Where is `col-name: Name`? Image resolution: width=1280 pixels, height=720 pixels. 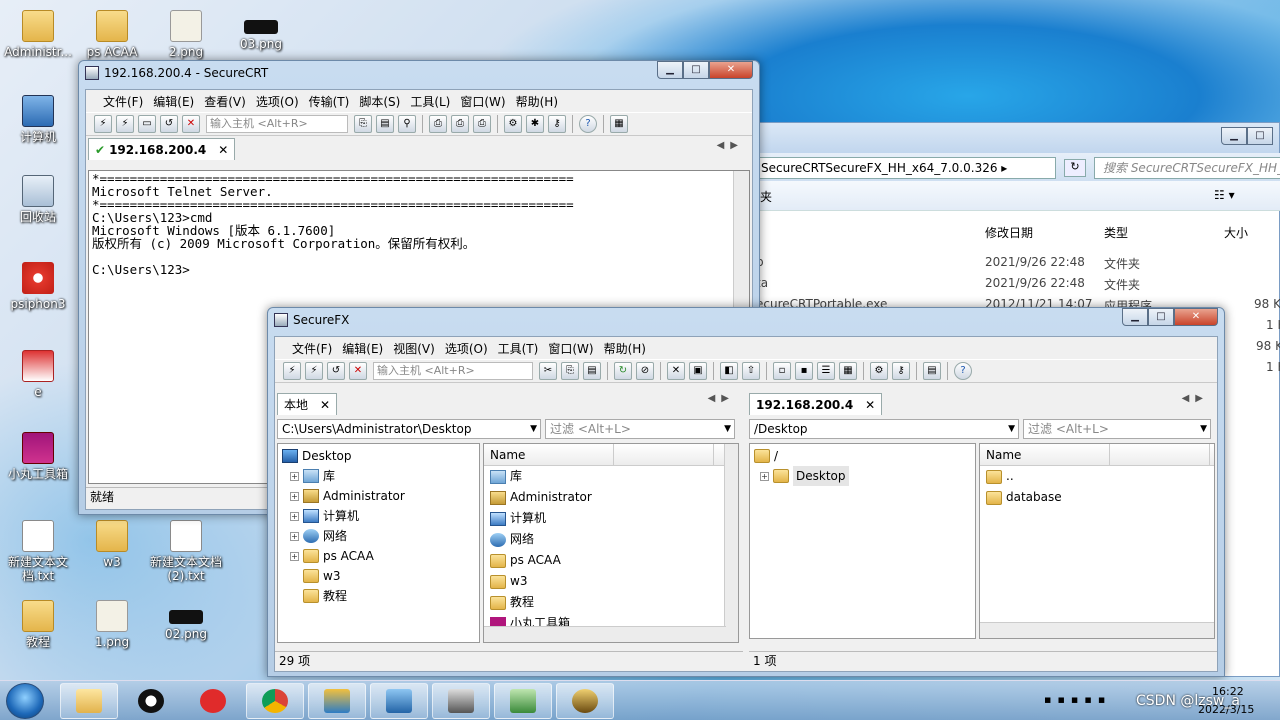
col-name: Name is located at coordinates (549, 454).